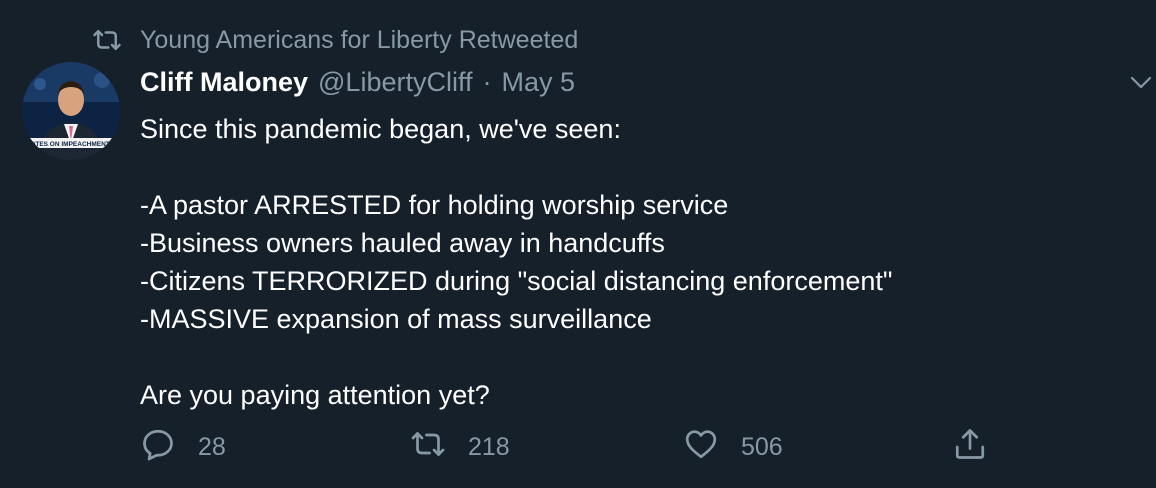  Describe the element at coordinates (224, 82) in the screenshot. I see `author-name: Cliff Maloney` at that location.